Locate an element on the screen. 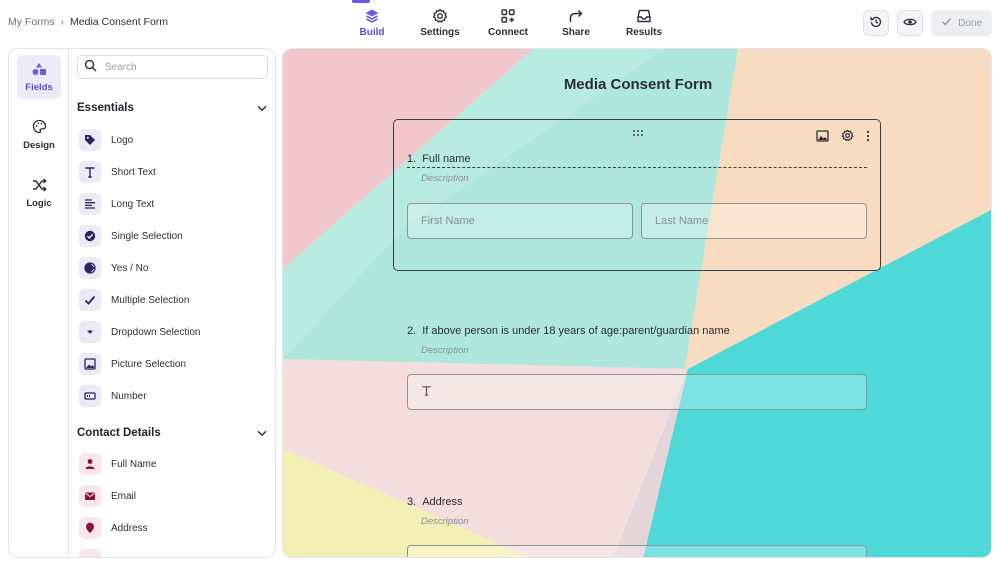 The height and width of the screenshot is (566, 1000). question-title: 1. Full name is located at coordinates (438, 159).